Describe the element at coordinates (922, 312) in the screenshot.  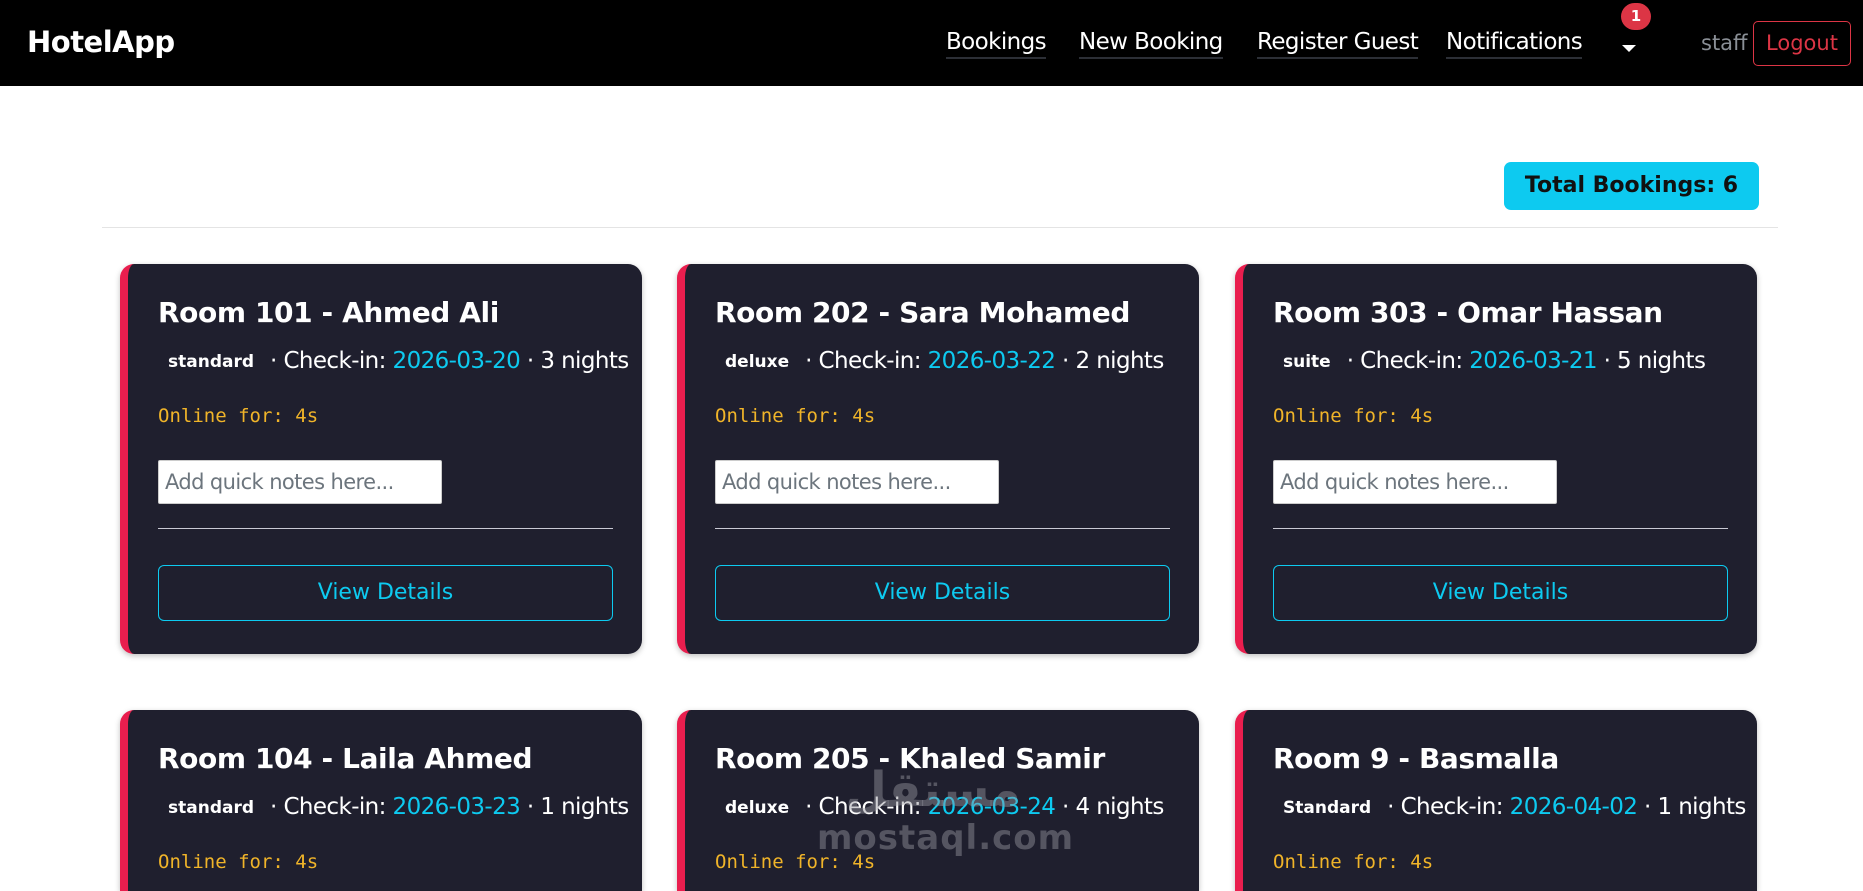
I see `booking-title: Room 202 - Sara Mohamed` at that location.